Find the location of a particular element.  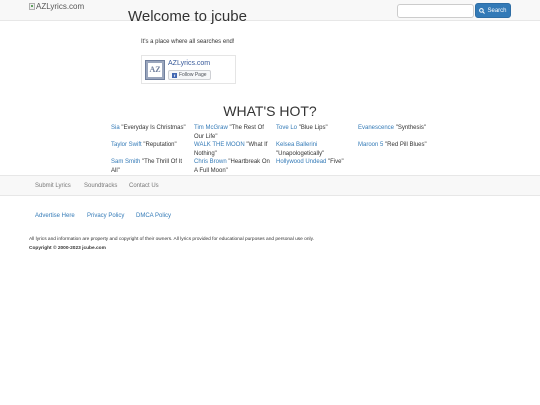

hot-artist-link: Evanescence is located at coordinates (376, 128).